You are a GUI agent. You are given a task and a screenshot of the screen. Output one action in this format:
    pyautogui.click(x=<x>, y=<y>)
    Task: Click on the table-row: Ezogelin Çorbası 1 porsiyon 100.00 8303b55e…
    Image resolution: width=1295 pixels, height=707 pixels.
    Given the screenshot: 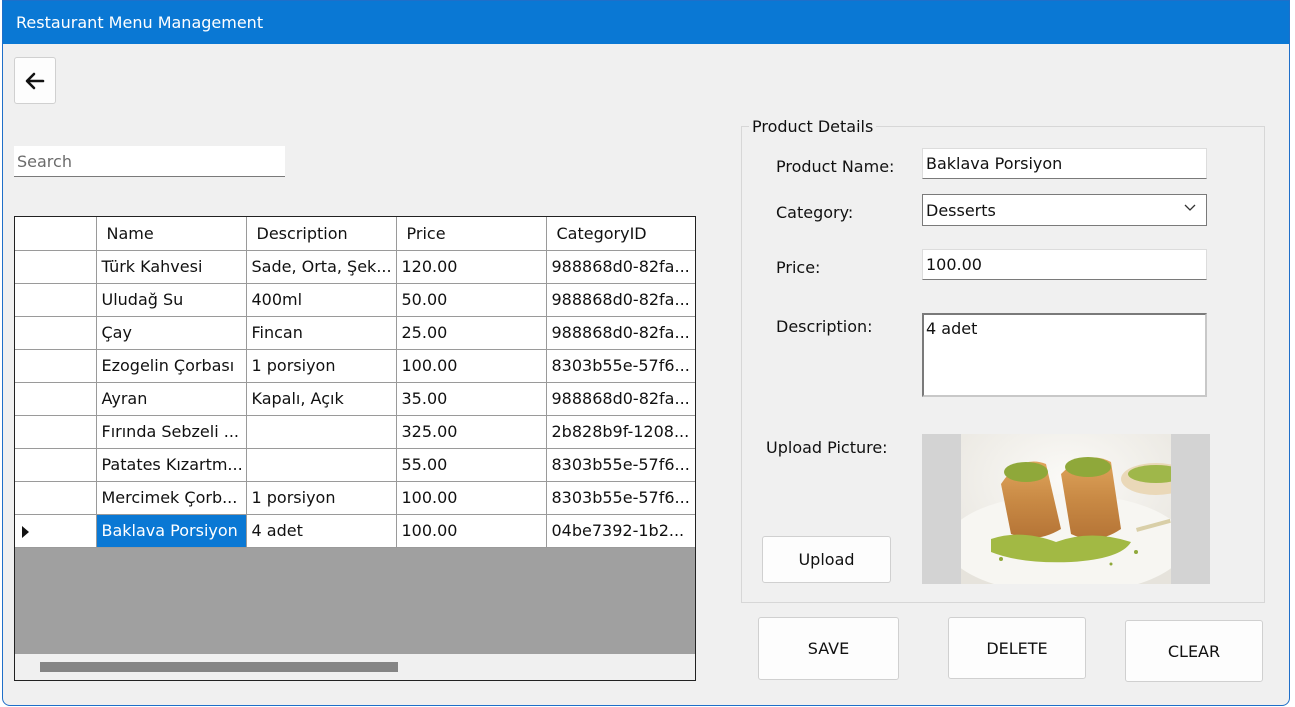 What is the action you would take?
    pyautogui.click(x=355, y=366)
    